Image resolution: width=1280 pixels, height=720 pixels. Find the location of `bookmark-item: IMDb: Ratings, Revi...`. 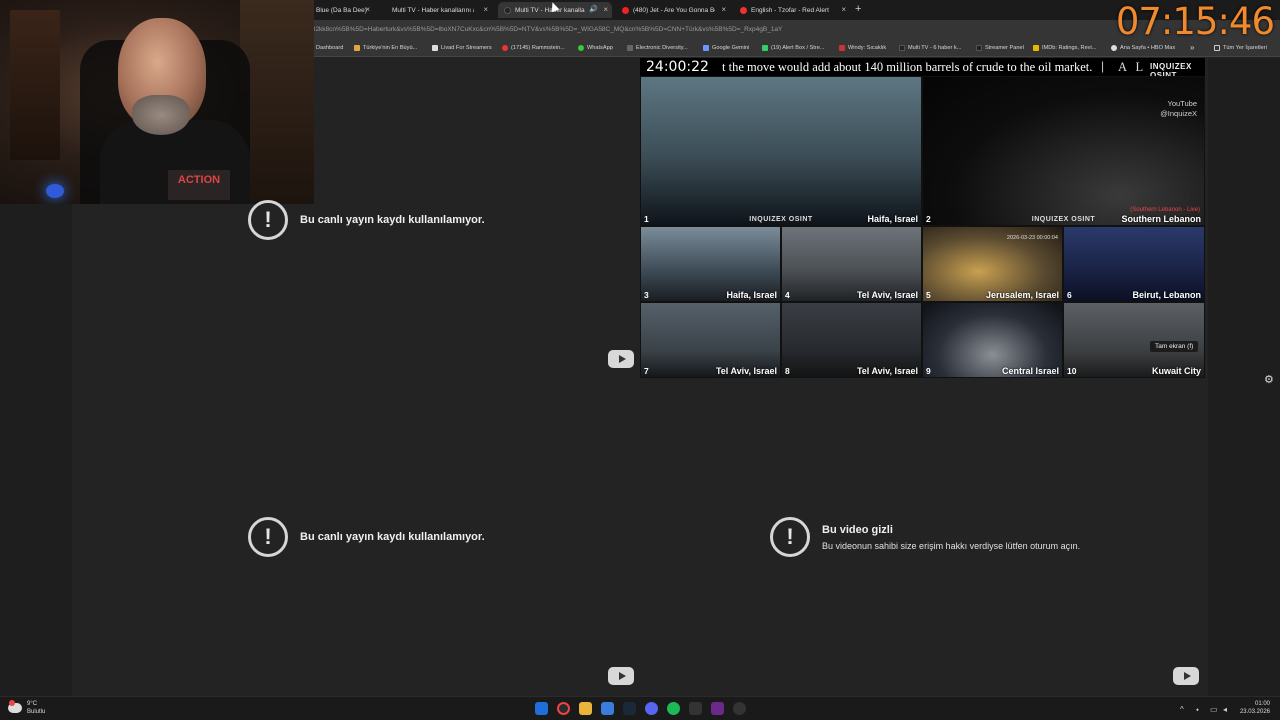

bookmark-item: IMDb: Ratings, Revi... is located at coordinates (1064, 48).